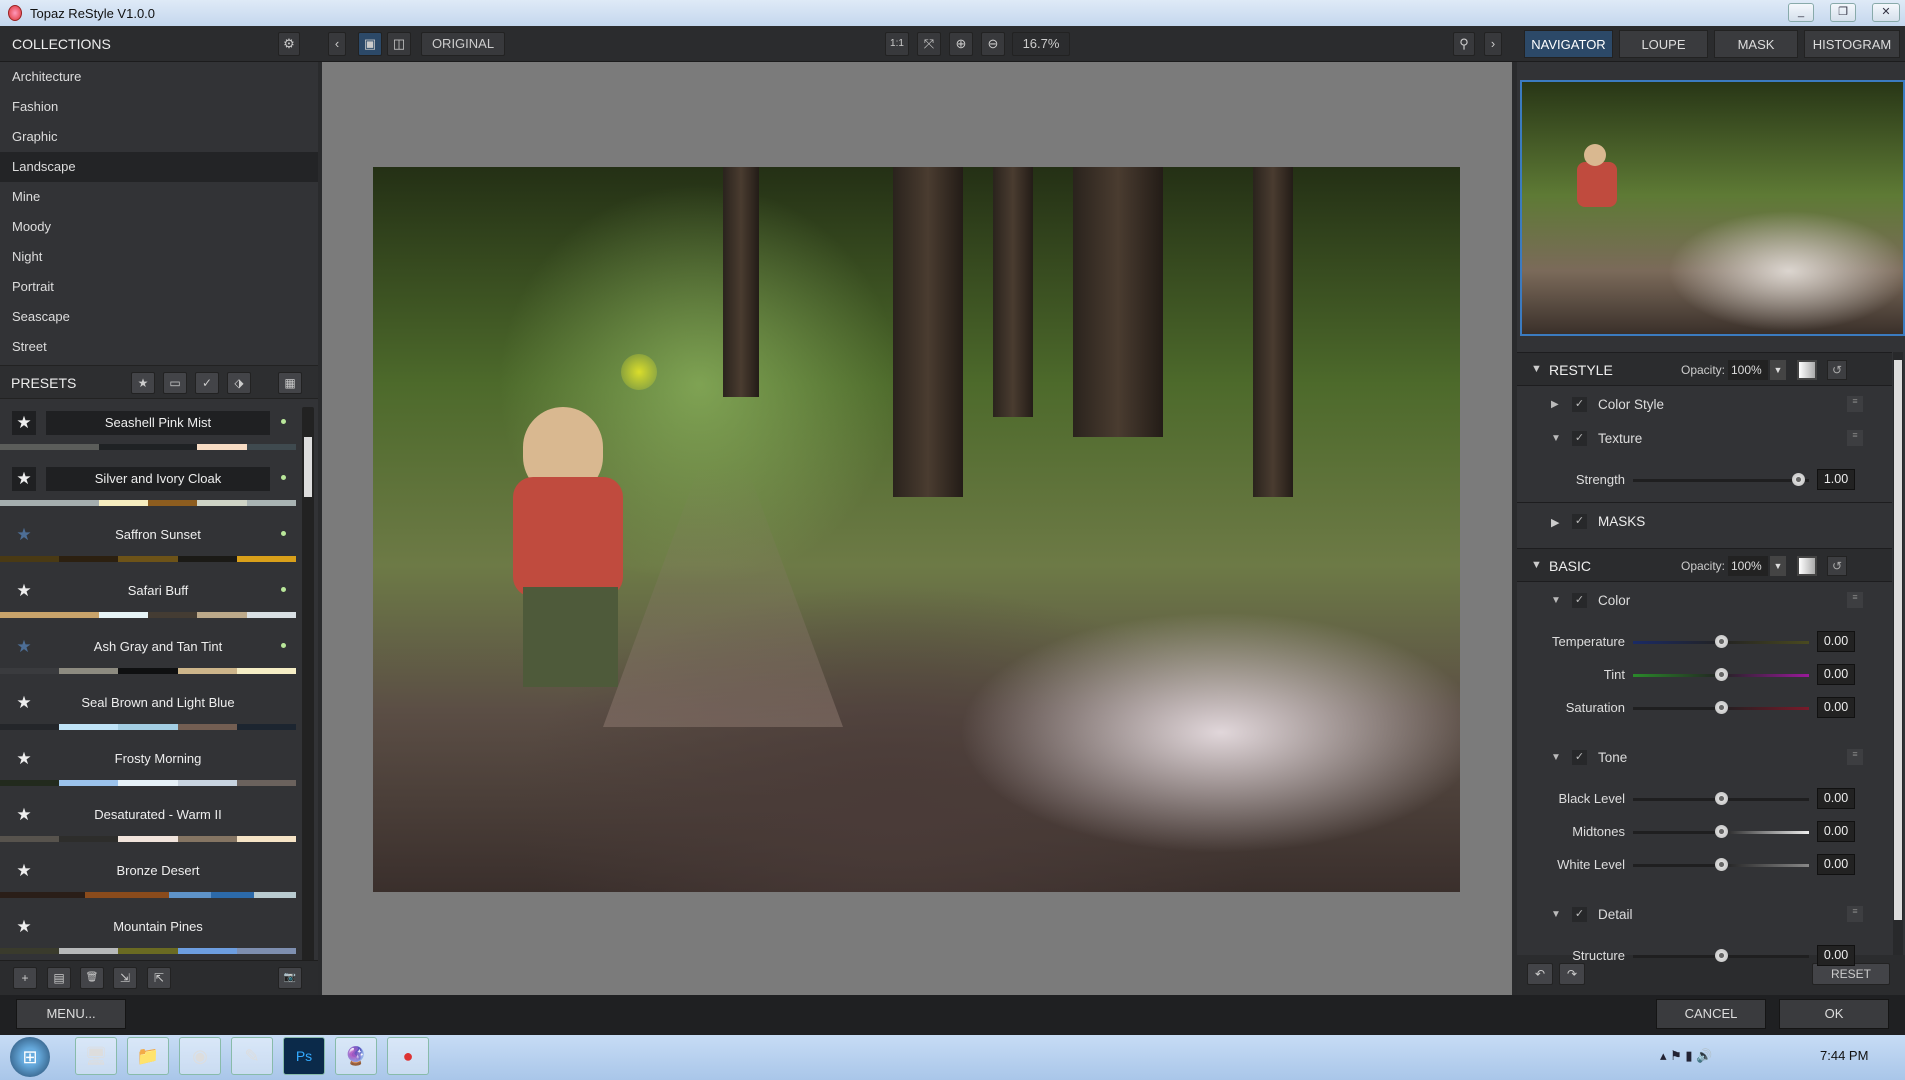  Describe the element at coordinates (399, 44) in the screenshot. I see `split-view-button: ◫` at that location.